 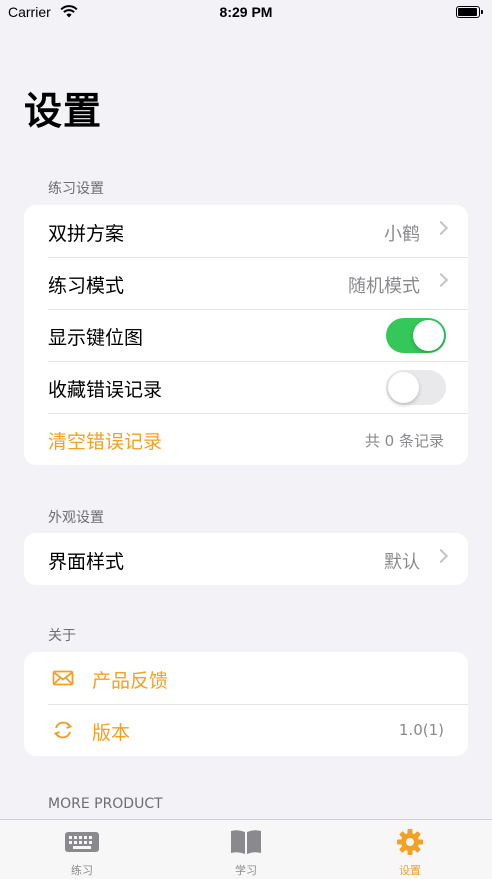 I want to click on about-card: 产品反馈 版本 1.0(1), so click(x=246, y=704).